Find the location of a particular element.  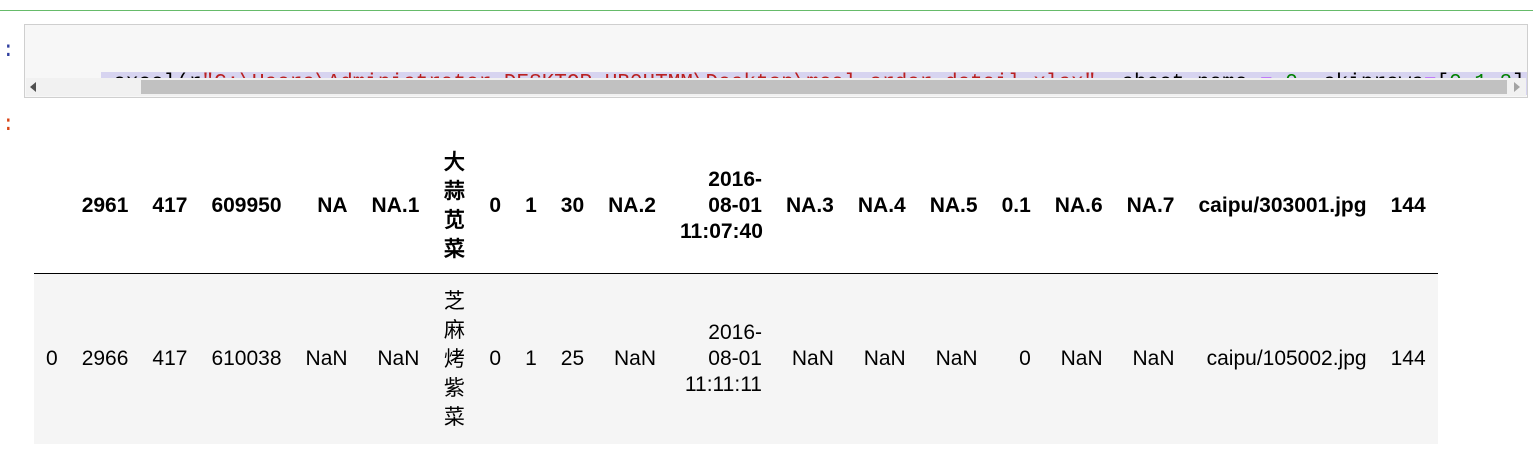

column-header: 0.1 is located at coordinates (1016, 206).